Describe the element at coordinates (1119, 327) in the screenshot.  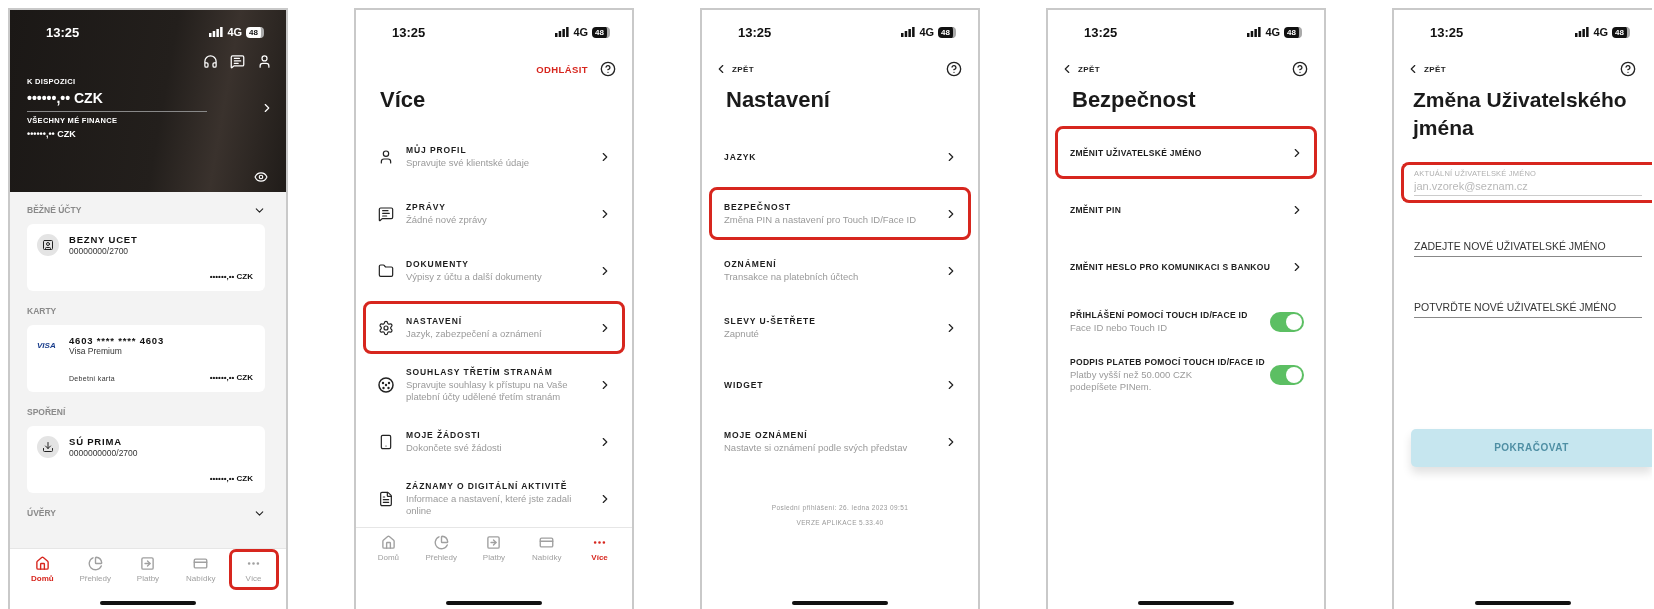
I see `item-subtitle: Face ID nebo Touch ID` at that location.